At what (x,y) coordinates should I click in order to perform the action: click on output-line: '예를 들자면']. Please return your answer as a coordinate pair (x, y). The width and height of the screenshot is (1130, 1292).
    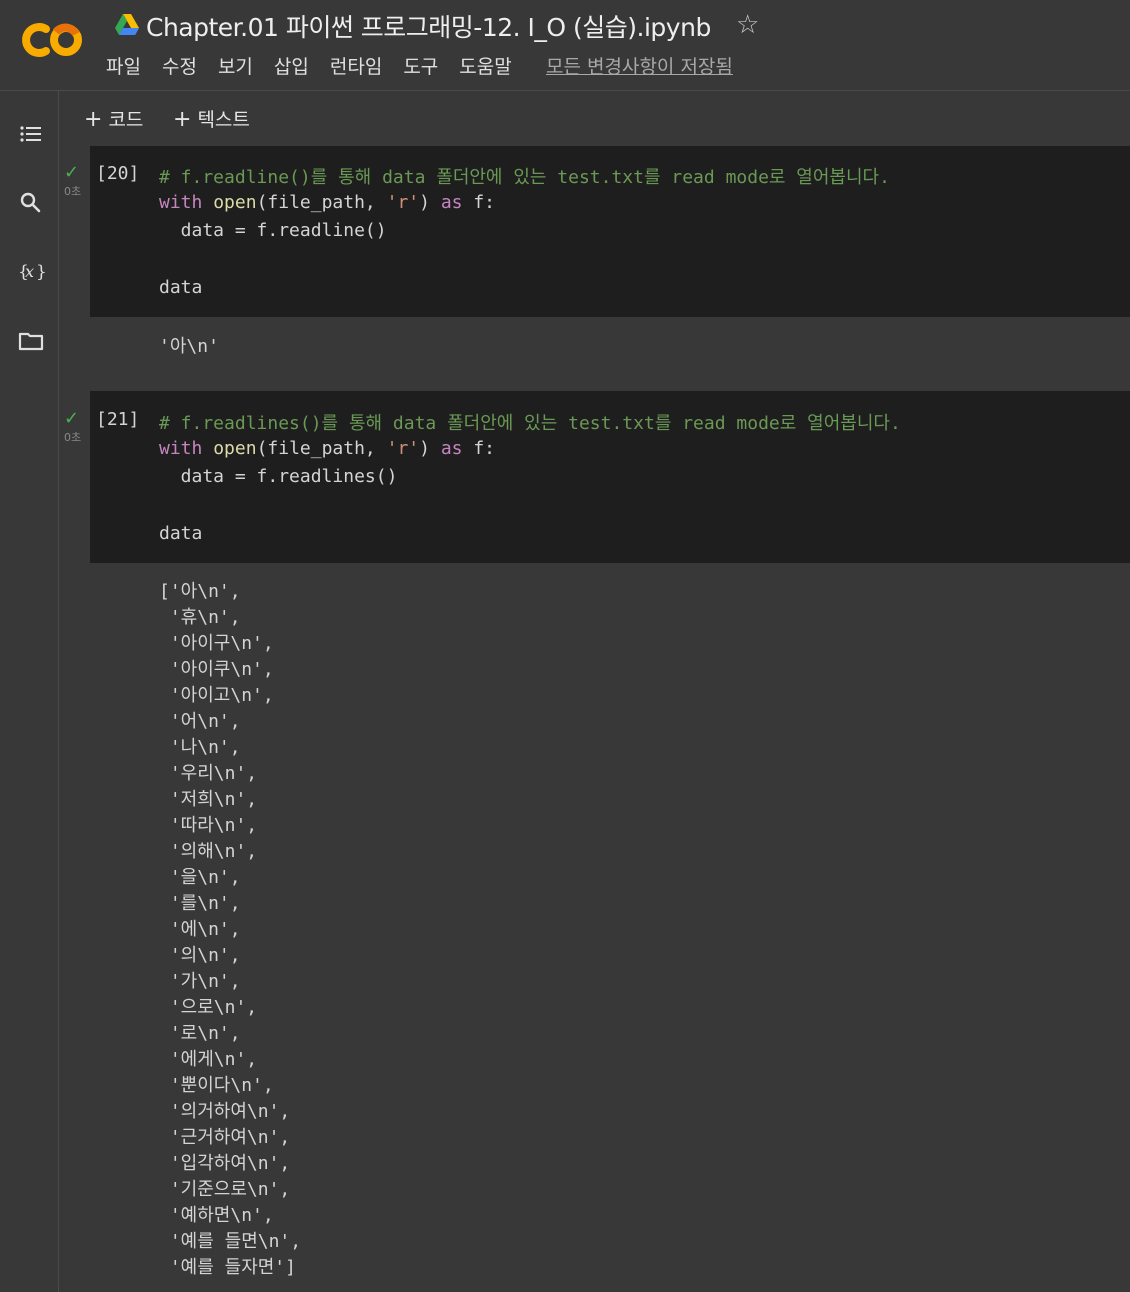
    Looking at the image, I should click on (227, 1267).